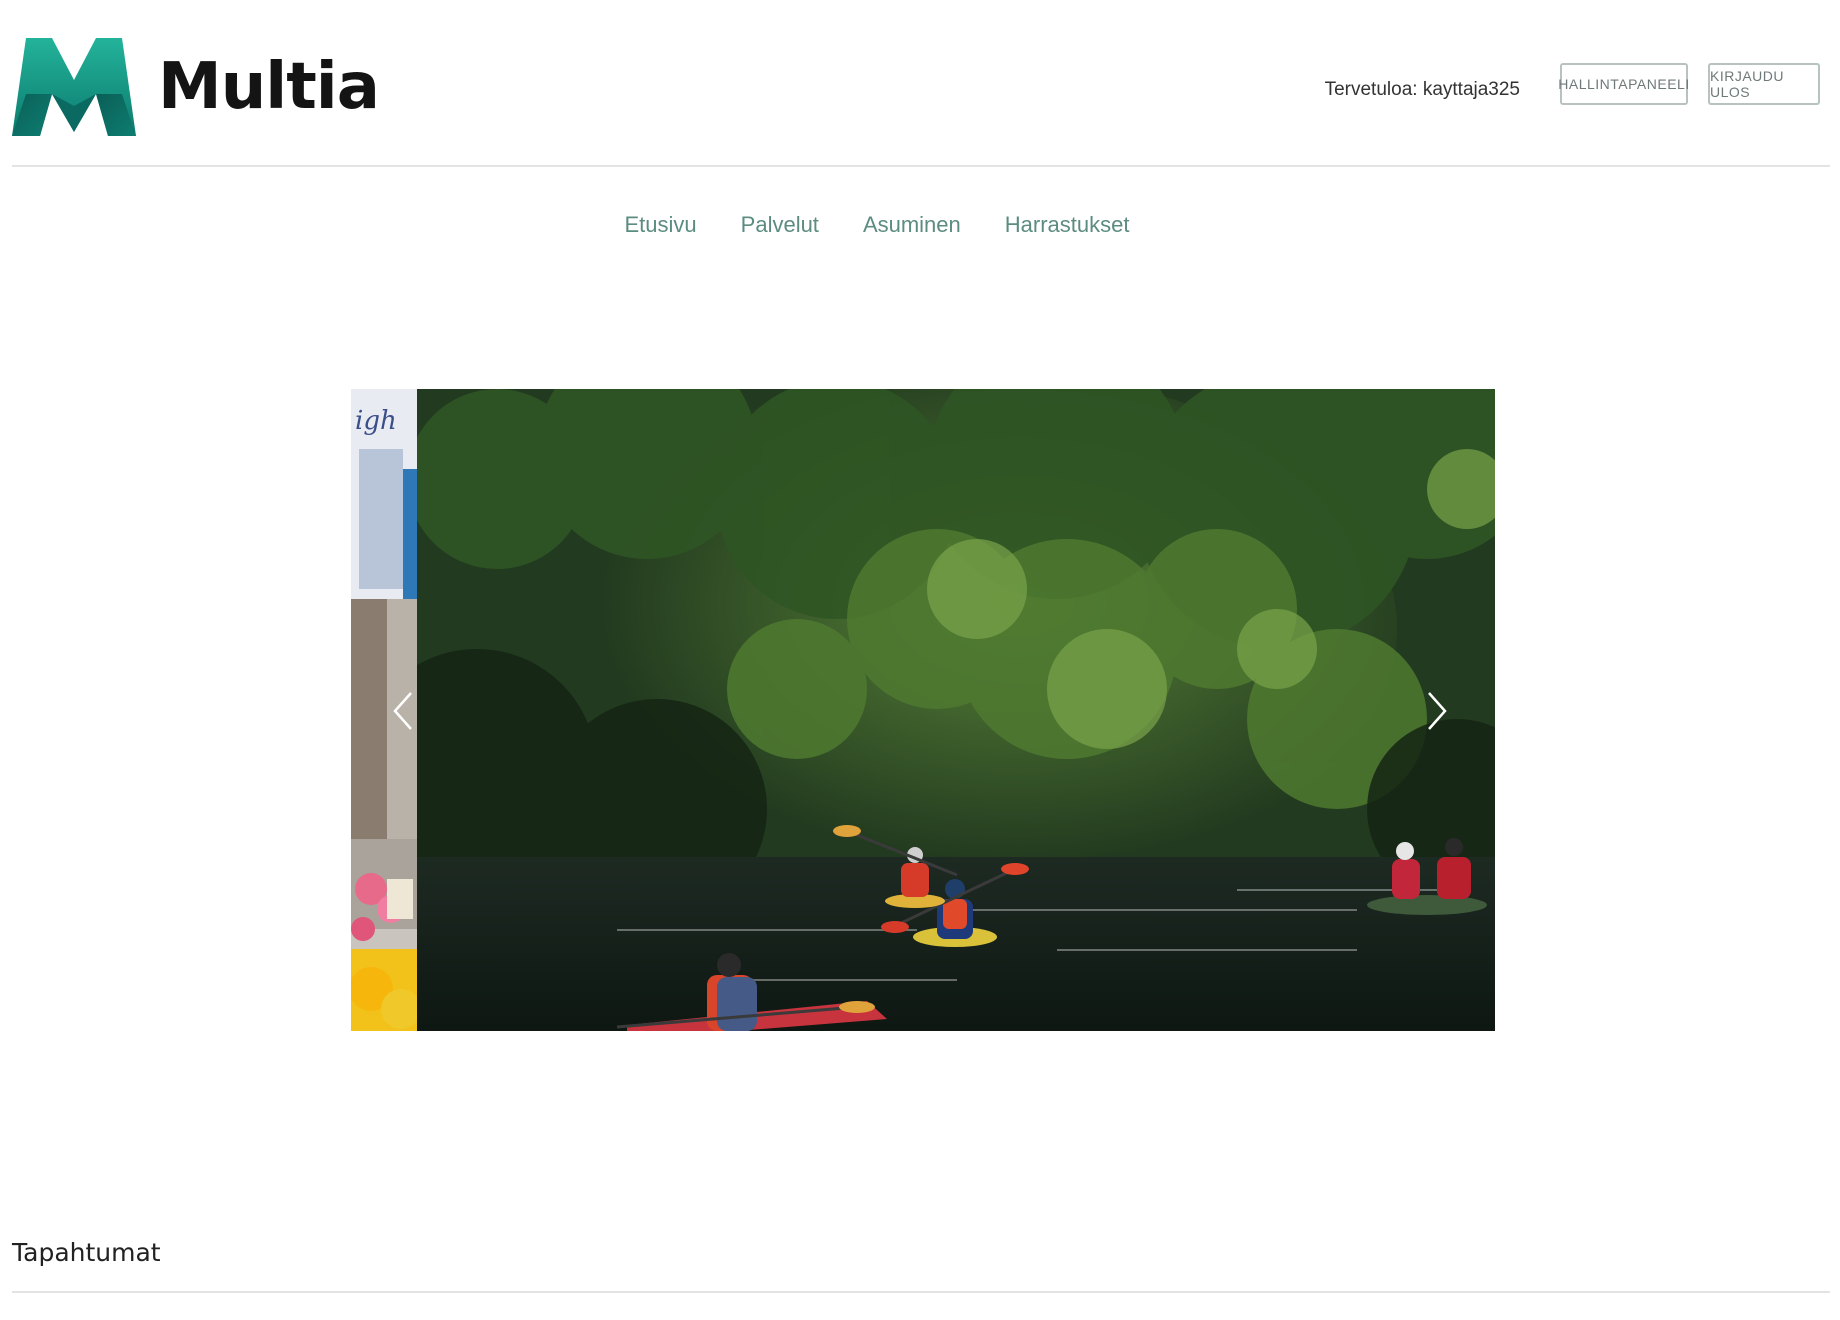  I want to click on svg-text: igh, so click(376, 421).